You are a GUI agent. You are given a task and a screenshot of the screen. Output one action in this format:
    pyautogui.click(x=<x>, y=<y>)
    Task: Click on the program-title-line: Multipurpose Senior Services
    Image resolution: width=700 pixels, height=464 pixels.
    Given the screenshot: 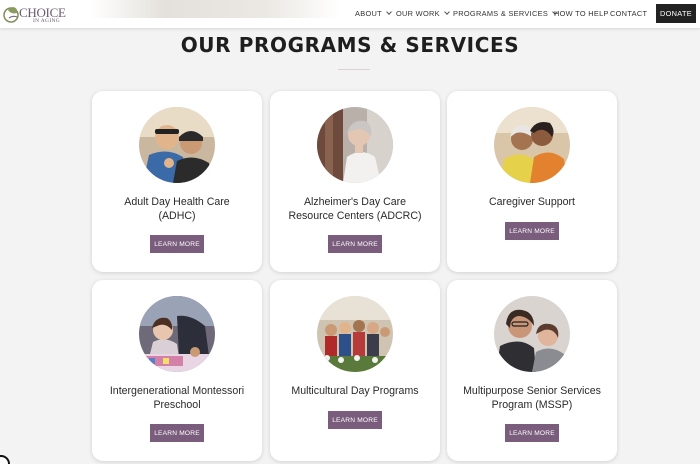 What is the action you would take?
    pyautogui.click(x=532, y=391)
    